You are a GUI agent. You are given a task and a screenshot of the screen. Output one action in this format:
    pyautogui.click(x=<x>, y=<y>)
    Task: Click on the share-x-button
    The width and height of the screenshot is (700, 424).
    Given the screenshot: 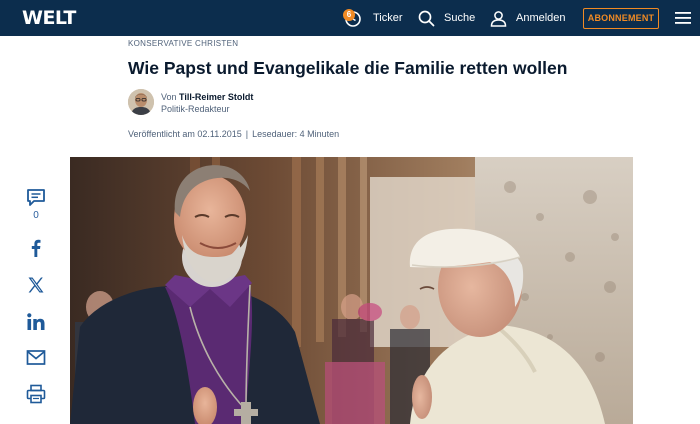 What is the action you would take?
    pyautogui.click(x=36, y=285)
    